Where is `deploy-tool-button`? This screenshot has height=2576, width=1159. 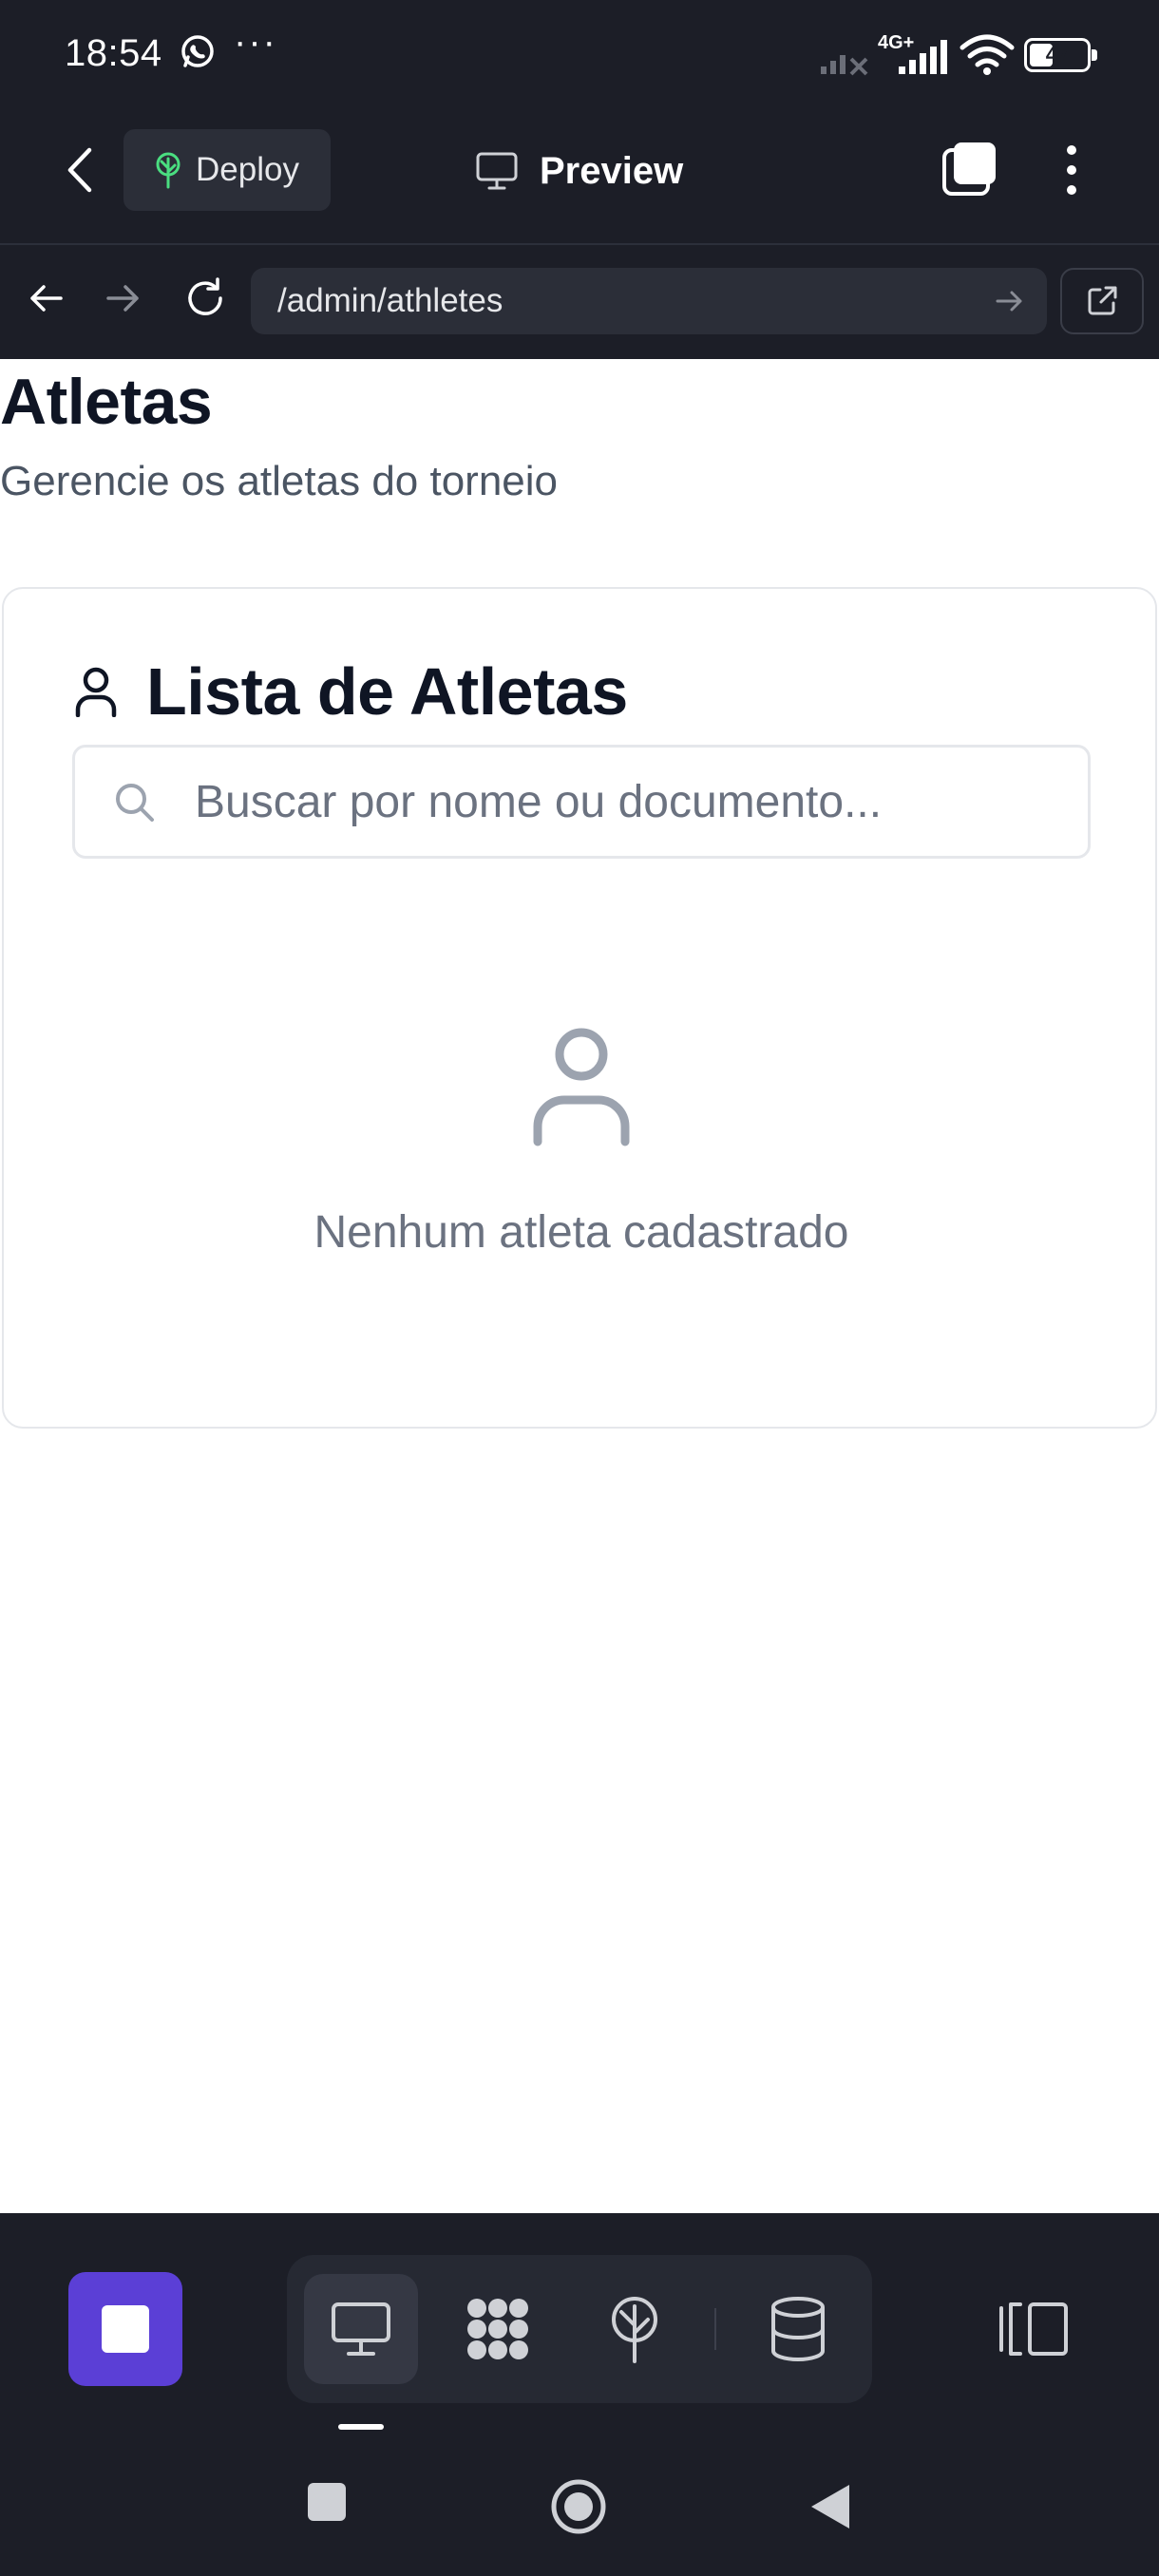 deploy-tool-button is located at coordinates (635, 2329).